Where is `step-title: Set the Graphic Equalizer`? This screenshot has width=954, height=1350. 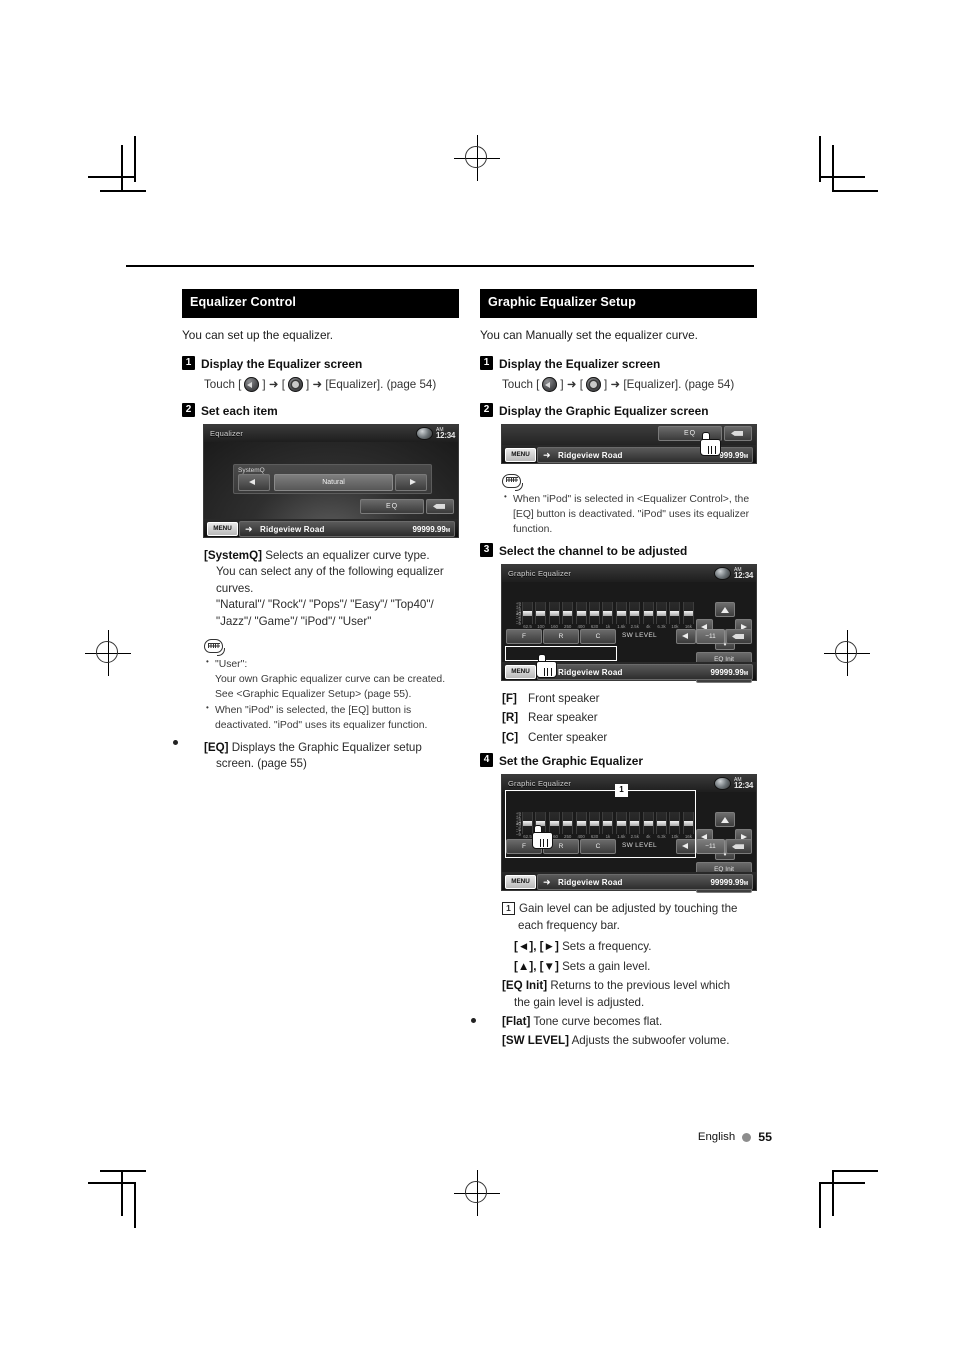
step-title: Set the Graphic Equalizer is located at coordinates (571, 761).